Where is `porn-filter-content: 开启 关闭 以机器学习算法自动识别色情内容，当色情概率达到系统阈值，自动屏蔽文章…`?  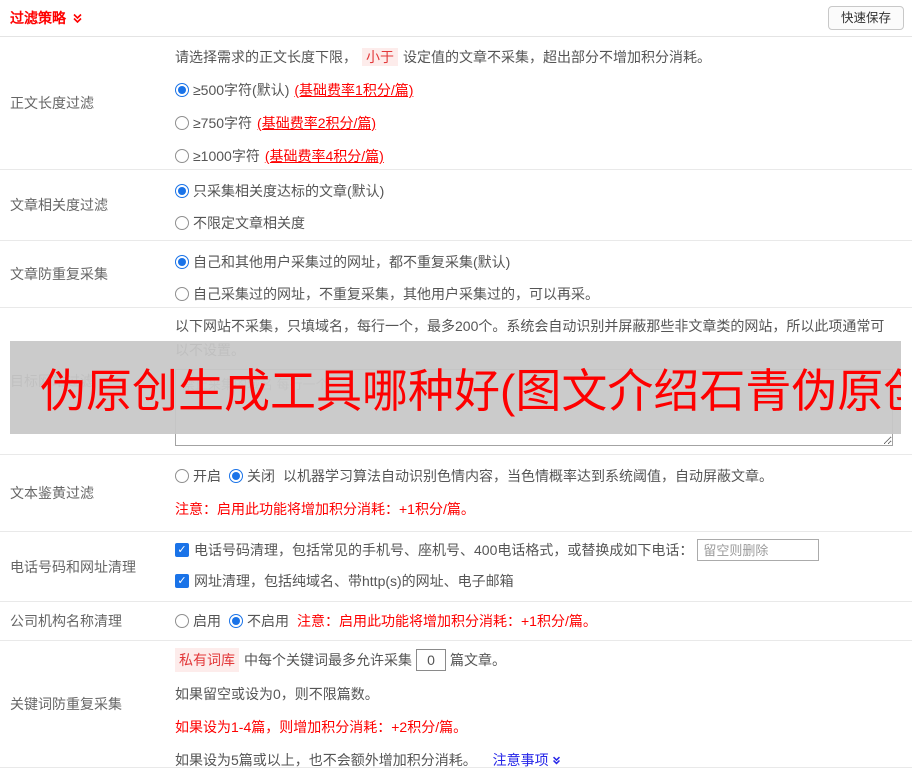 porn-filter-content: 开启 关闭 以机器学习算法自动识别色情内容，当色情概率达到系统阈值，自动屏蔽文章… is located at coordinates (543, 493).